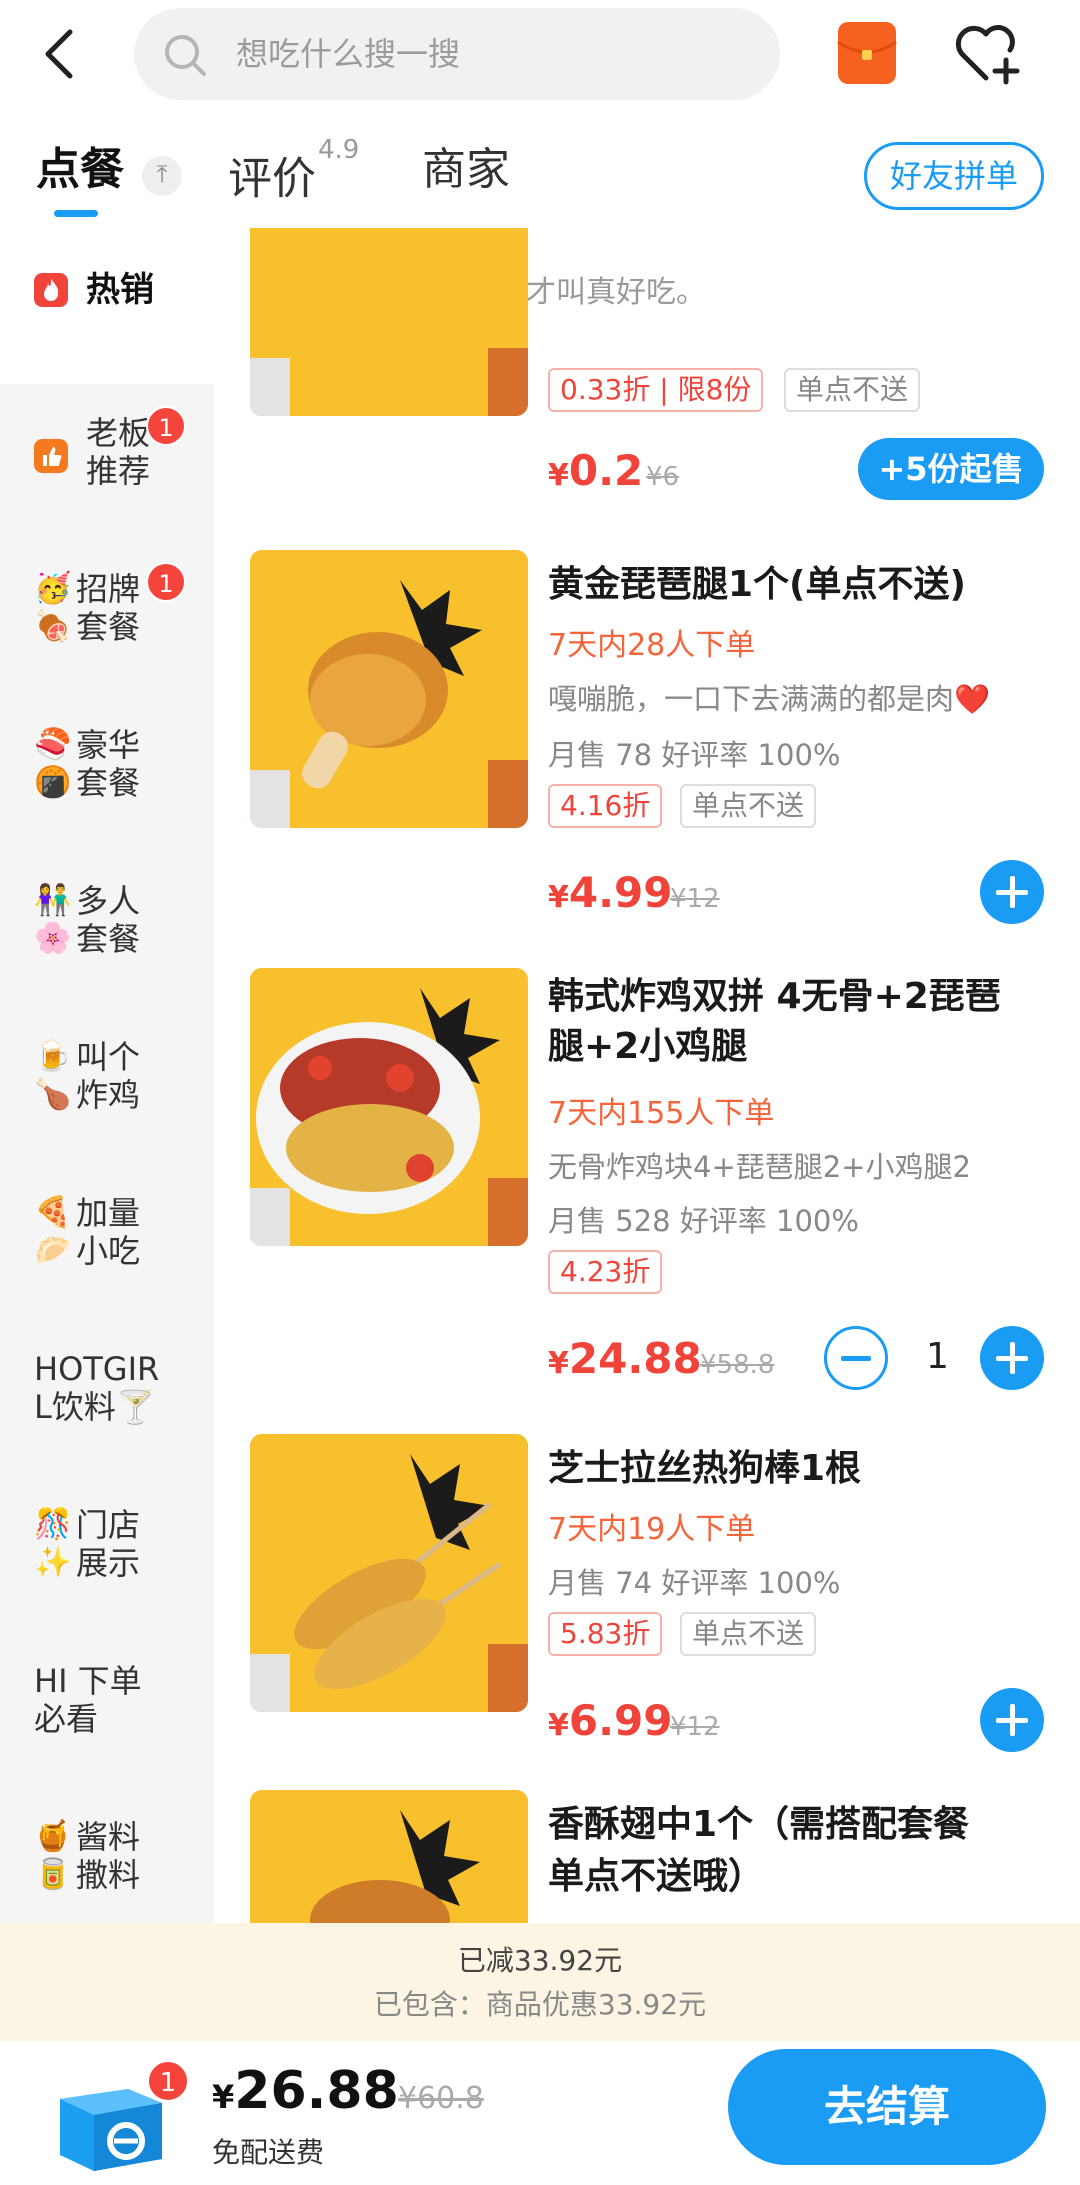  What do you see at coordinates (108, 745) in the screenshot?
I see `sidebar-item-label: 豪华` at bounding box center [108, 745].